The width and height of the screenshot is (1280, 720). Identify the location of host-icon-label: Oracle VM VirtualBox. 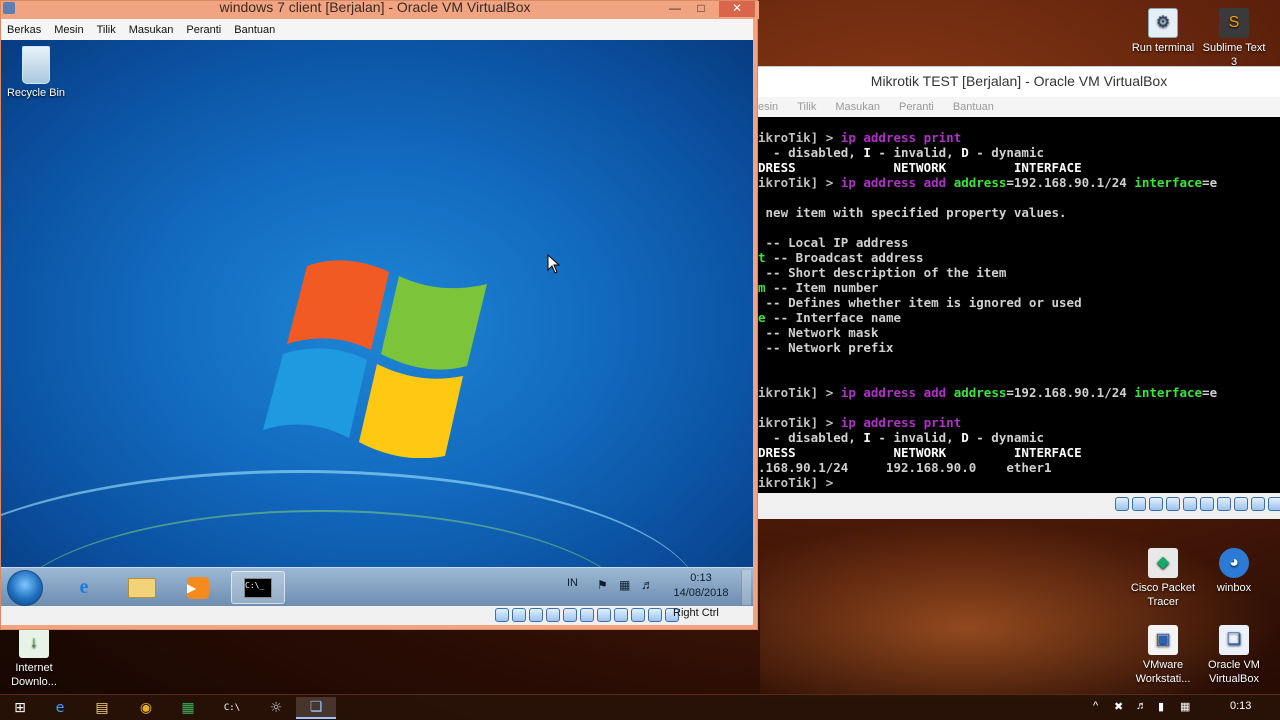
(1234, 672).